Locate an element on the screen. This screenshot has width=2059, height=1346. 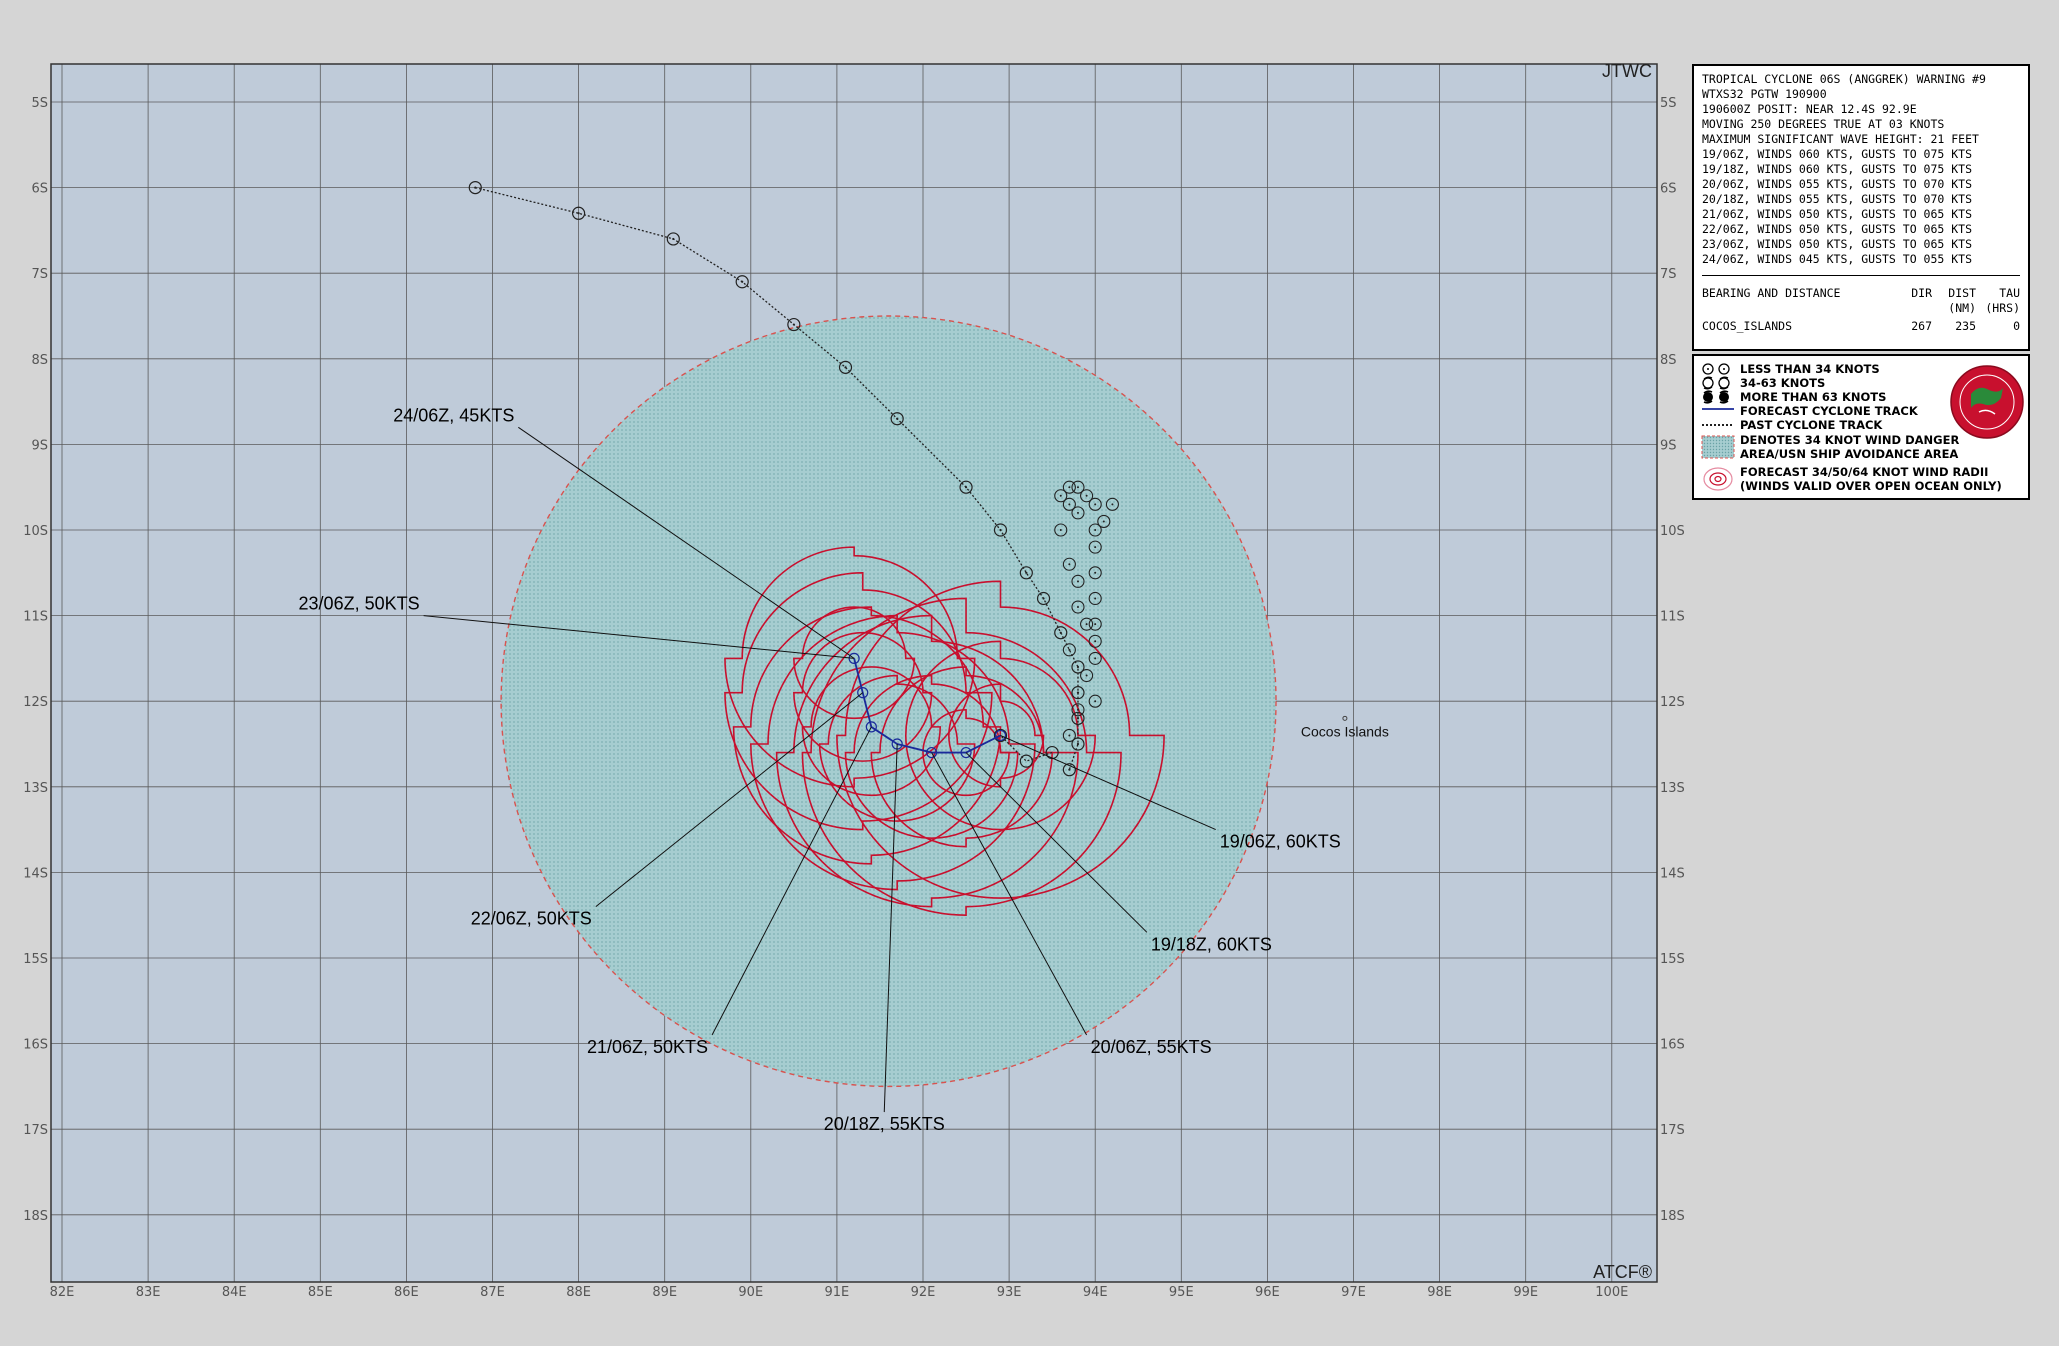
lon-tick-label: 98E is located at coordinates (1439, 1292).